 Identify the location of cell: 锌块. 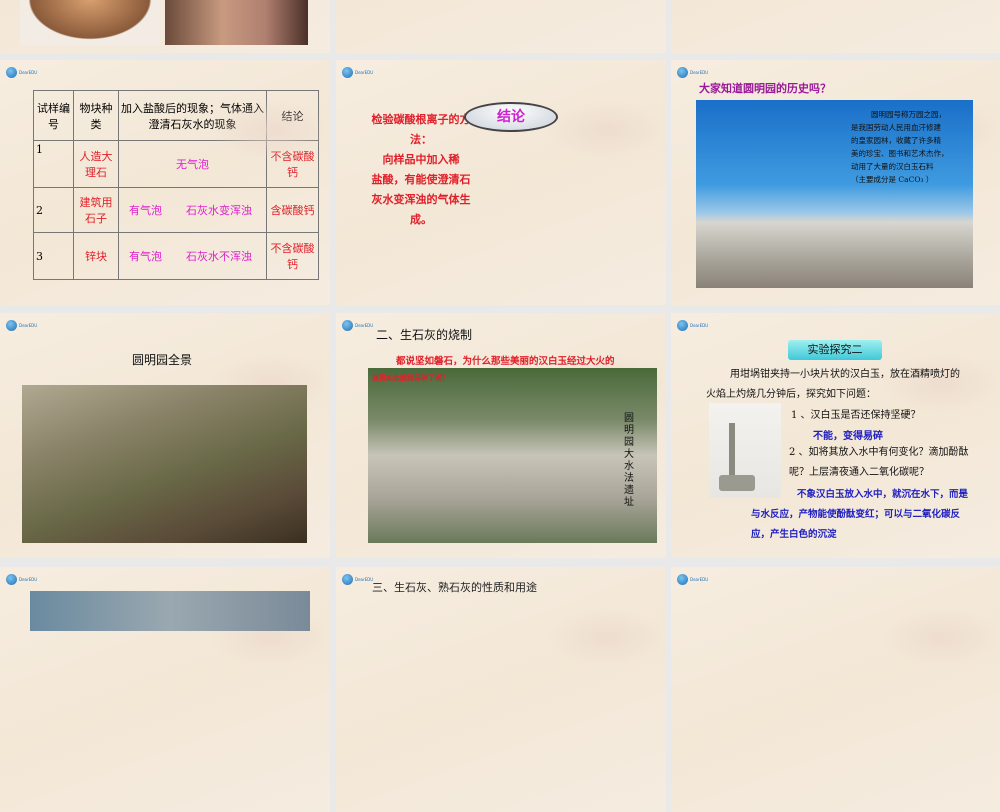
(96, 256).